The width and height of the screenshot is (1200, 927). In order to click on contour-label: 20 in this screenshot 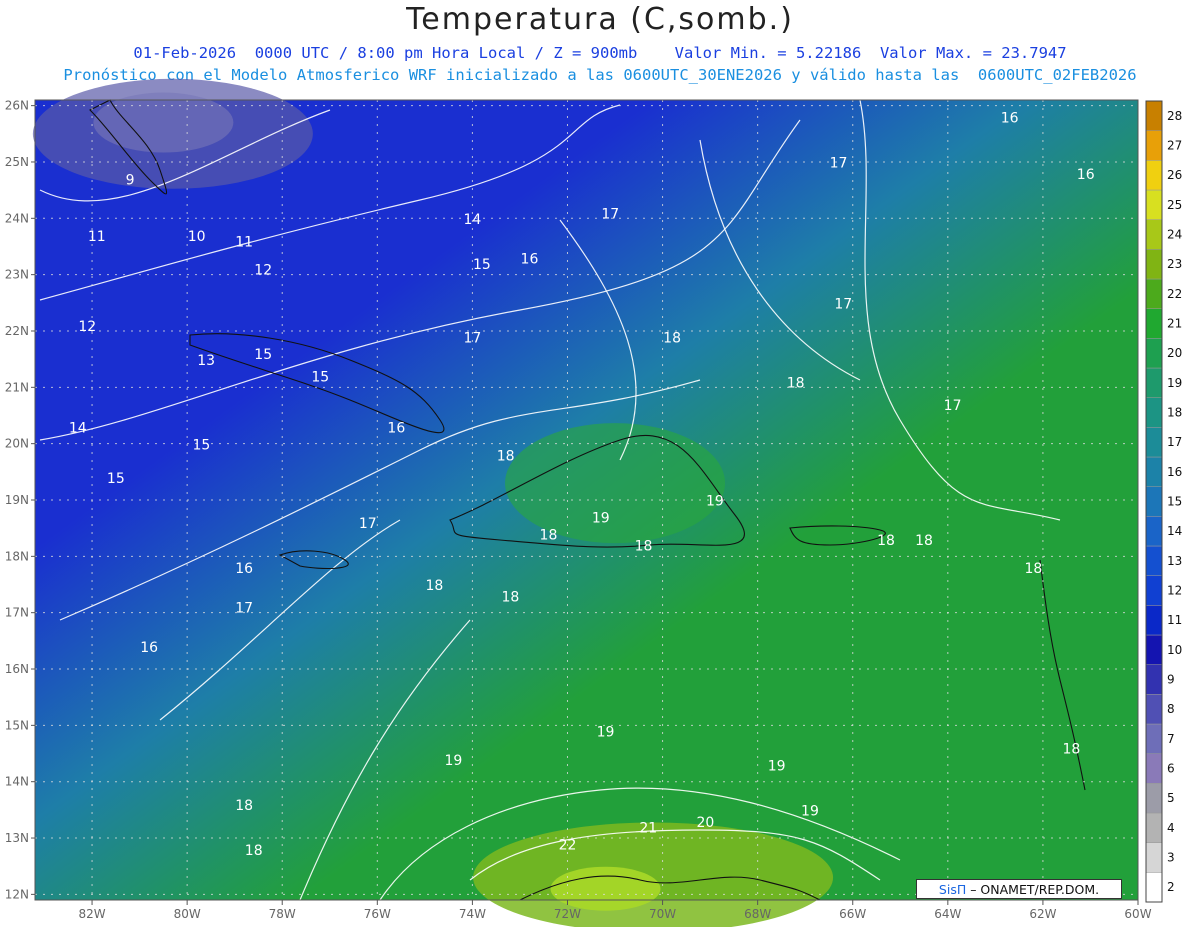, I will do `click(705, 823)`.